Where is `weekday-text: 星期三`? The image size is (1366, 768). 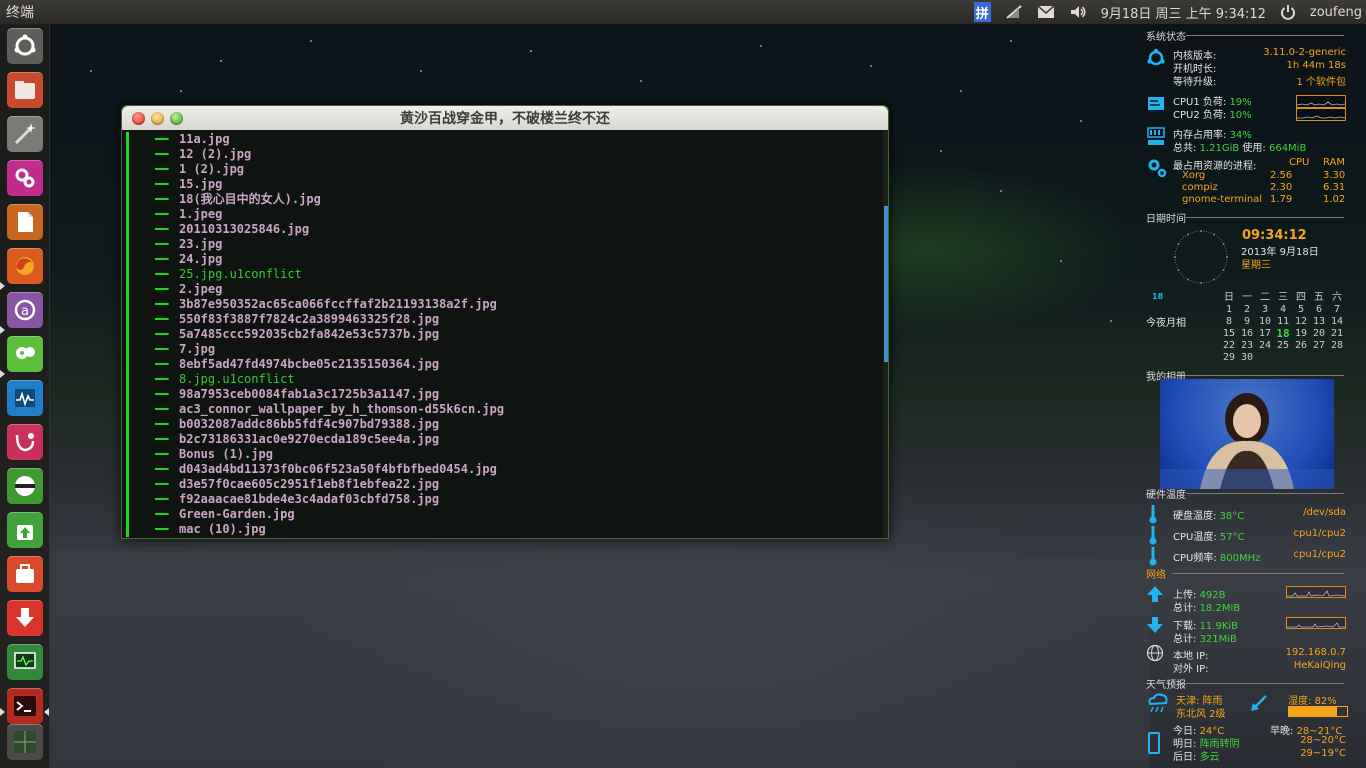 weekday-text: 星期三 is located at coordinates (1256, 265).